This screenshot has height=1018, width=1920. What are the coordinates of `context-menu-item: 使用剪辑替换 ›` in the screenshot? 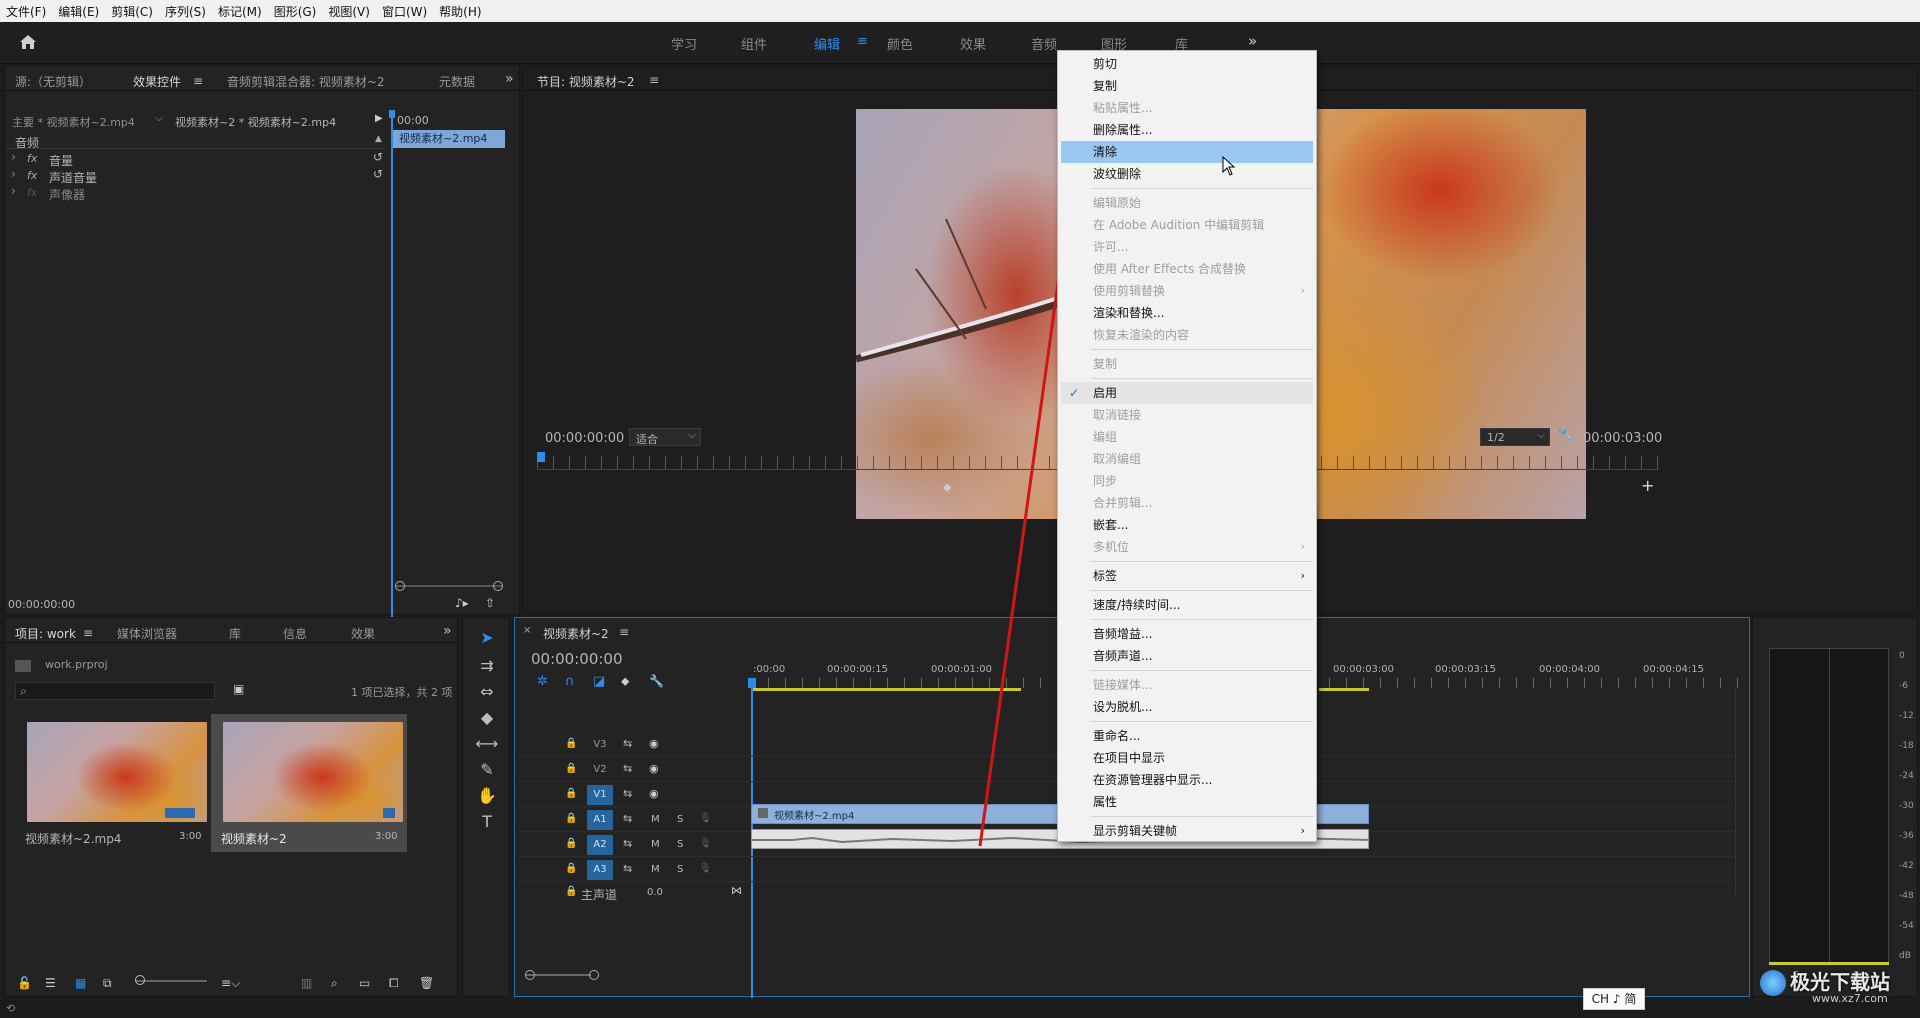 It's located at (1187, 291).